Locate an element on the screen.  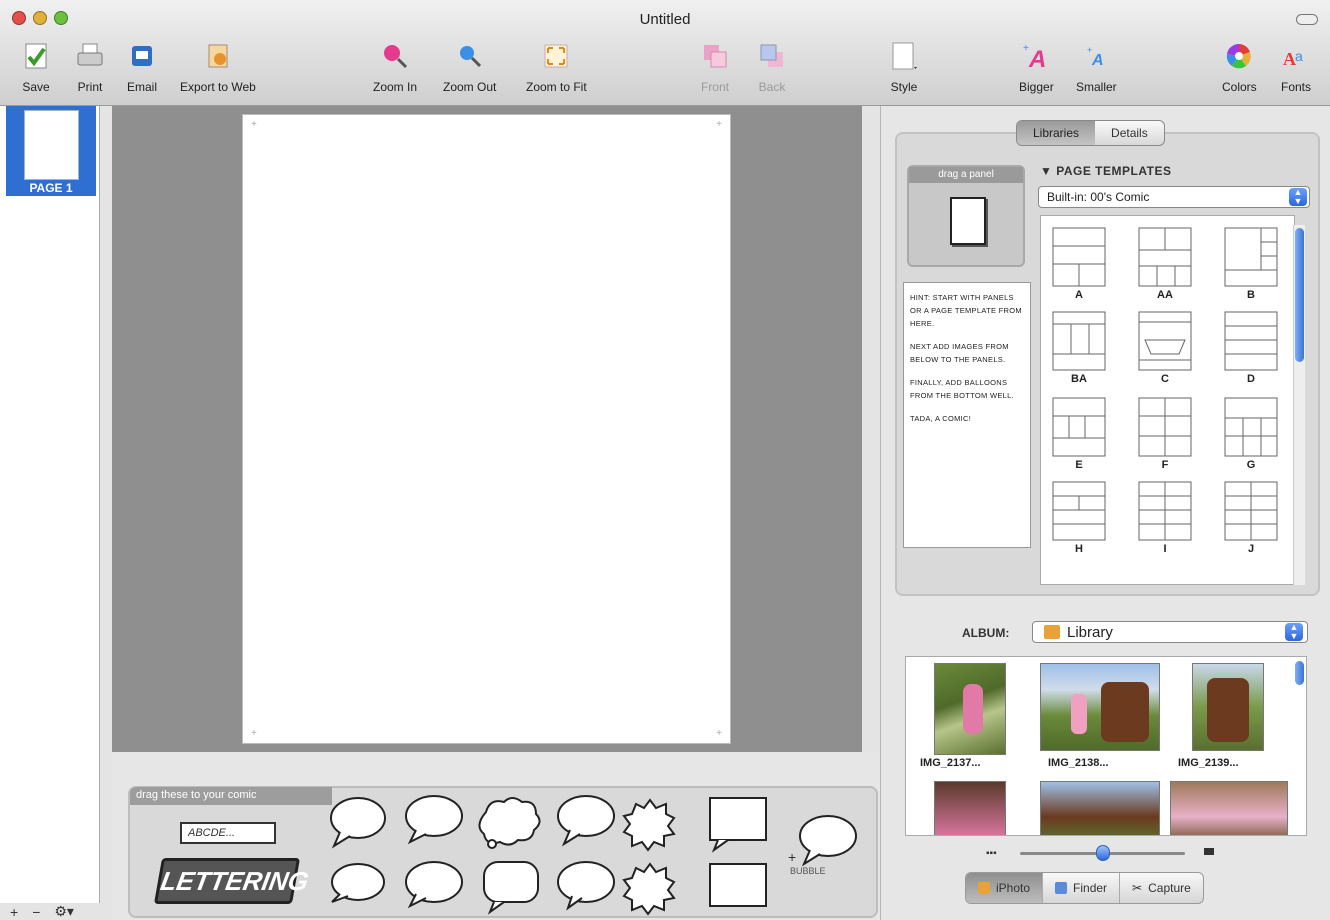
style-button: Style is located at coordinates (904, 67).